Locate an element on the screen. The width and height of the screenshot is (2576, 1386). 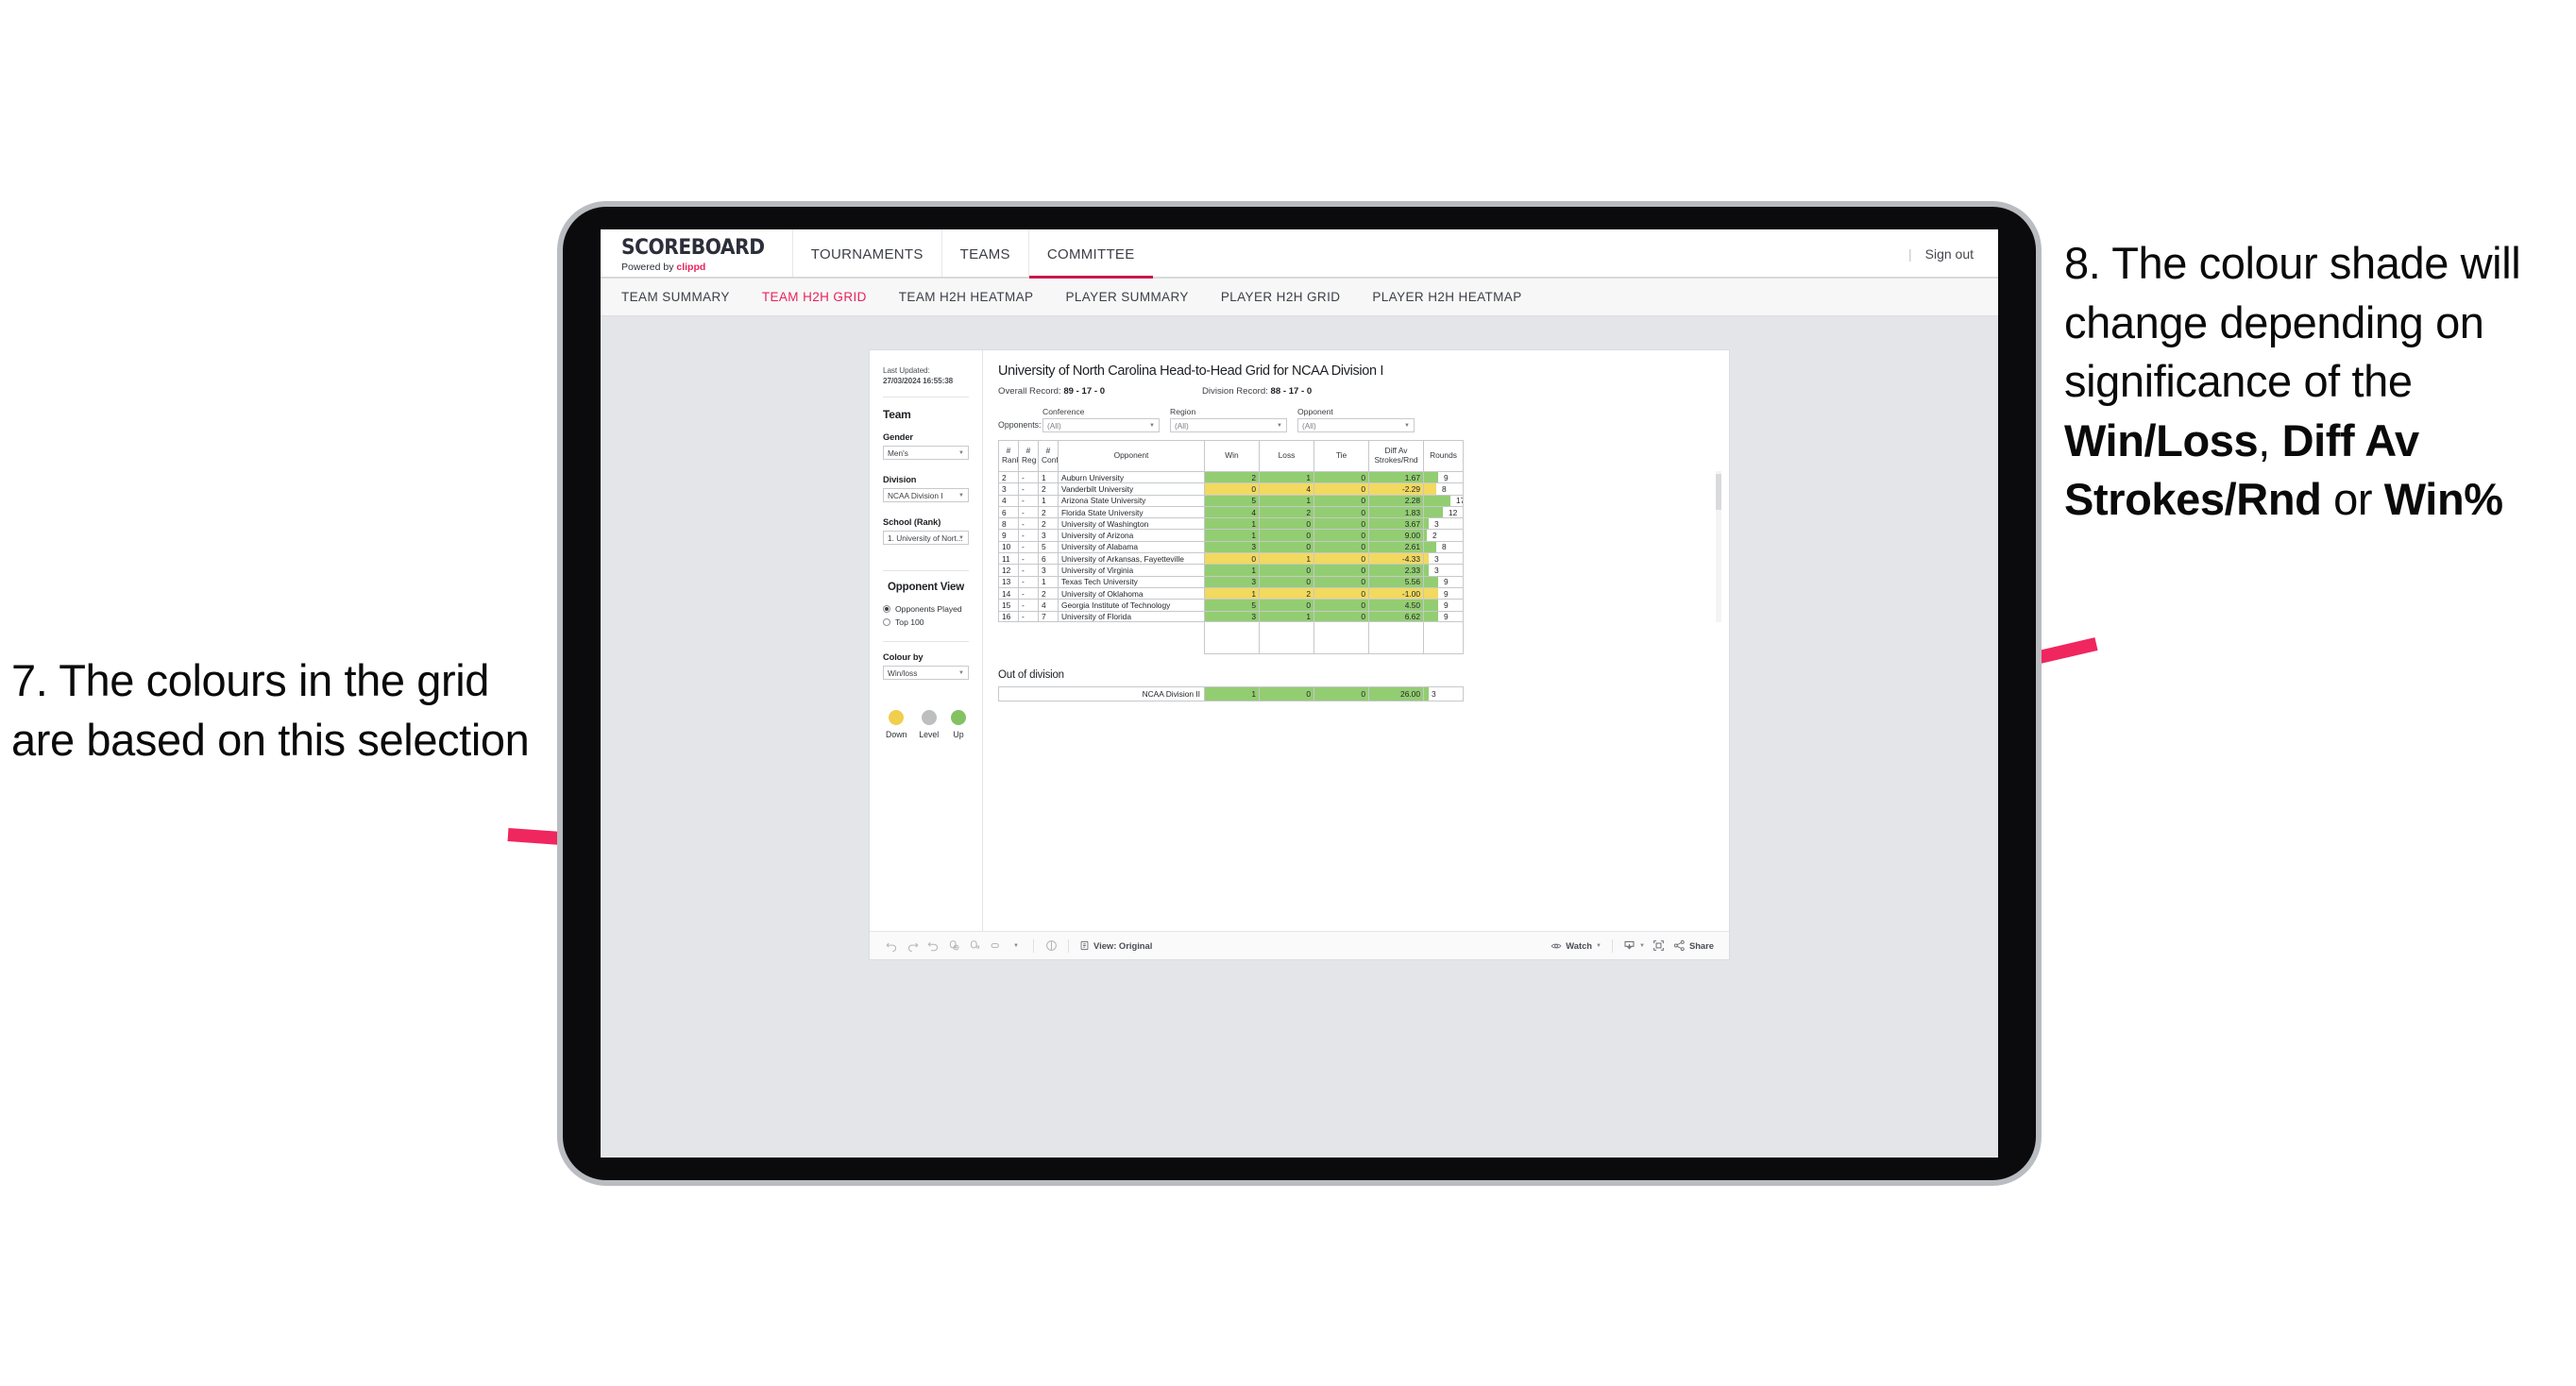
division-value: NCAA Division I is located at coordinates (915, 495).